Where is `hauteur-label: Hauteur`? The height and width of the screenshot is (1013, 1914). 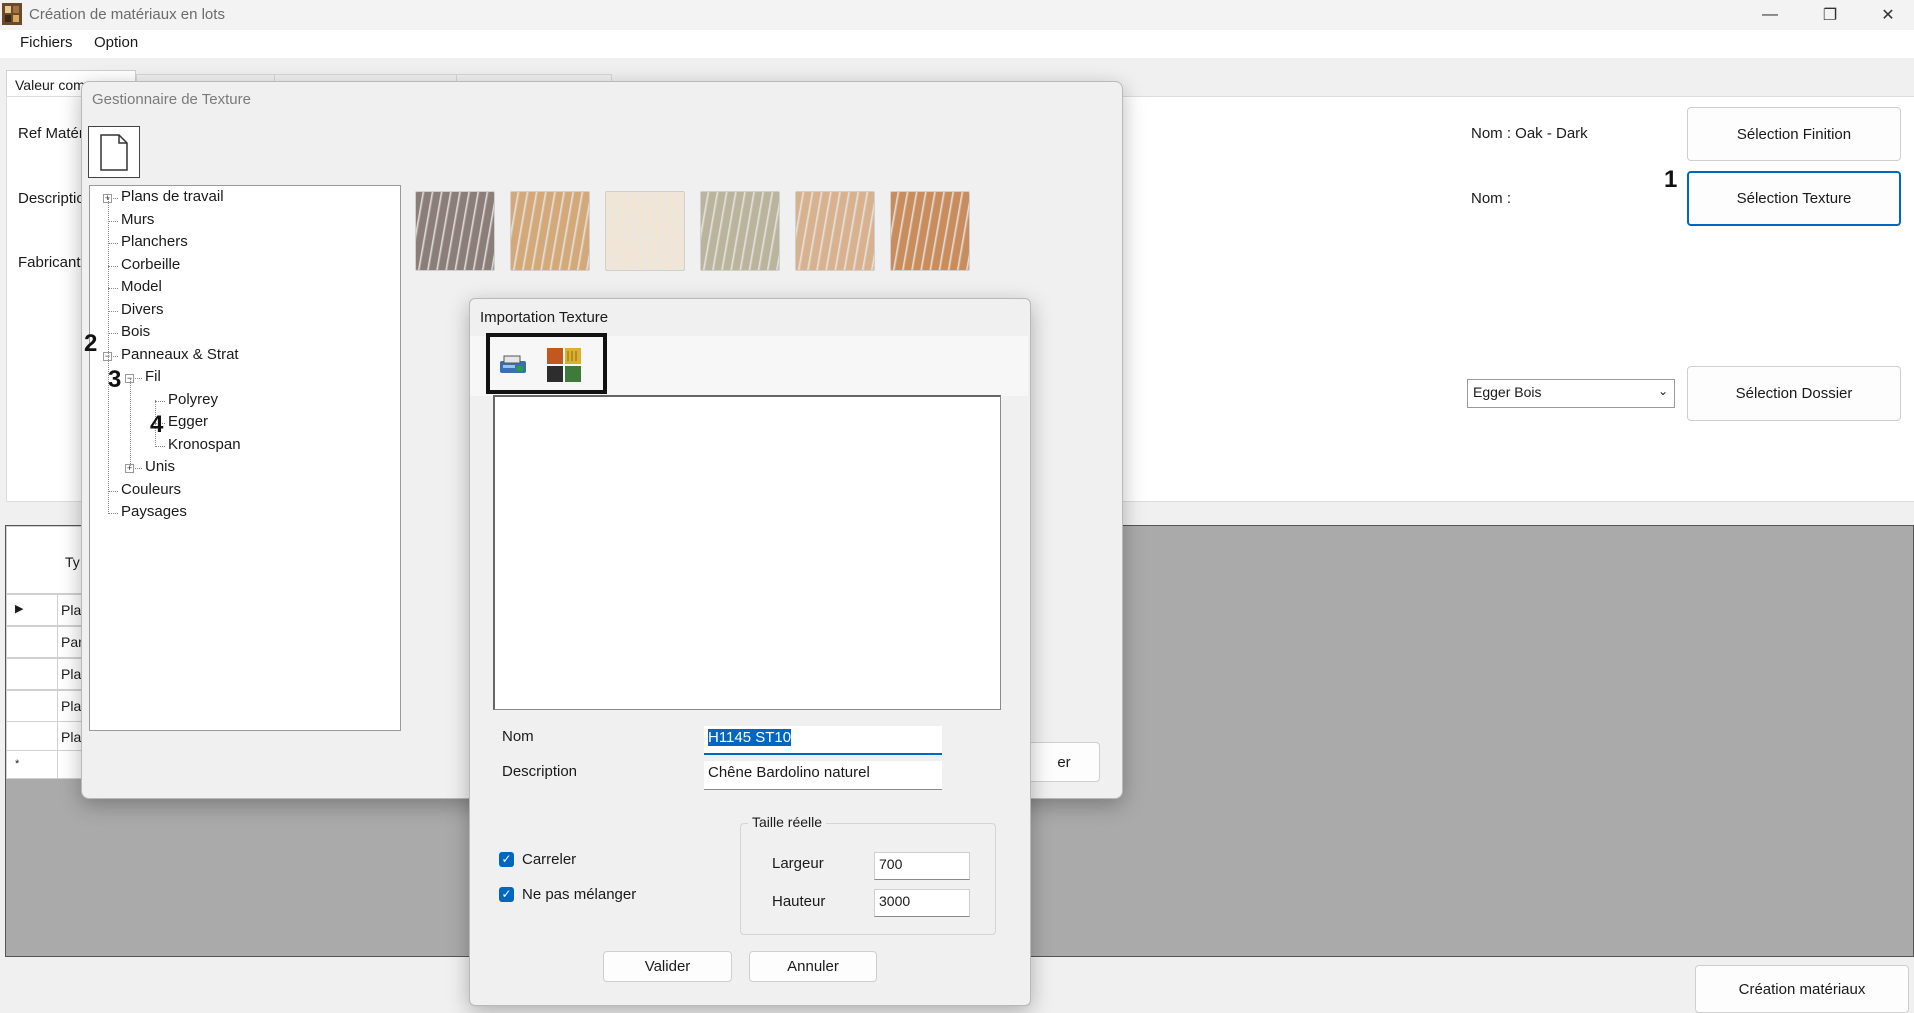 hauteur-label: Hauteur is located at coordinates (799, 901).